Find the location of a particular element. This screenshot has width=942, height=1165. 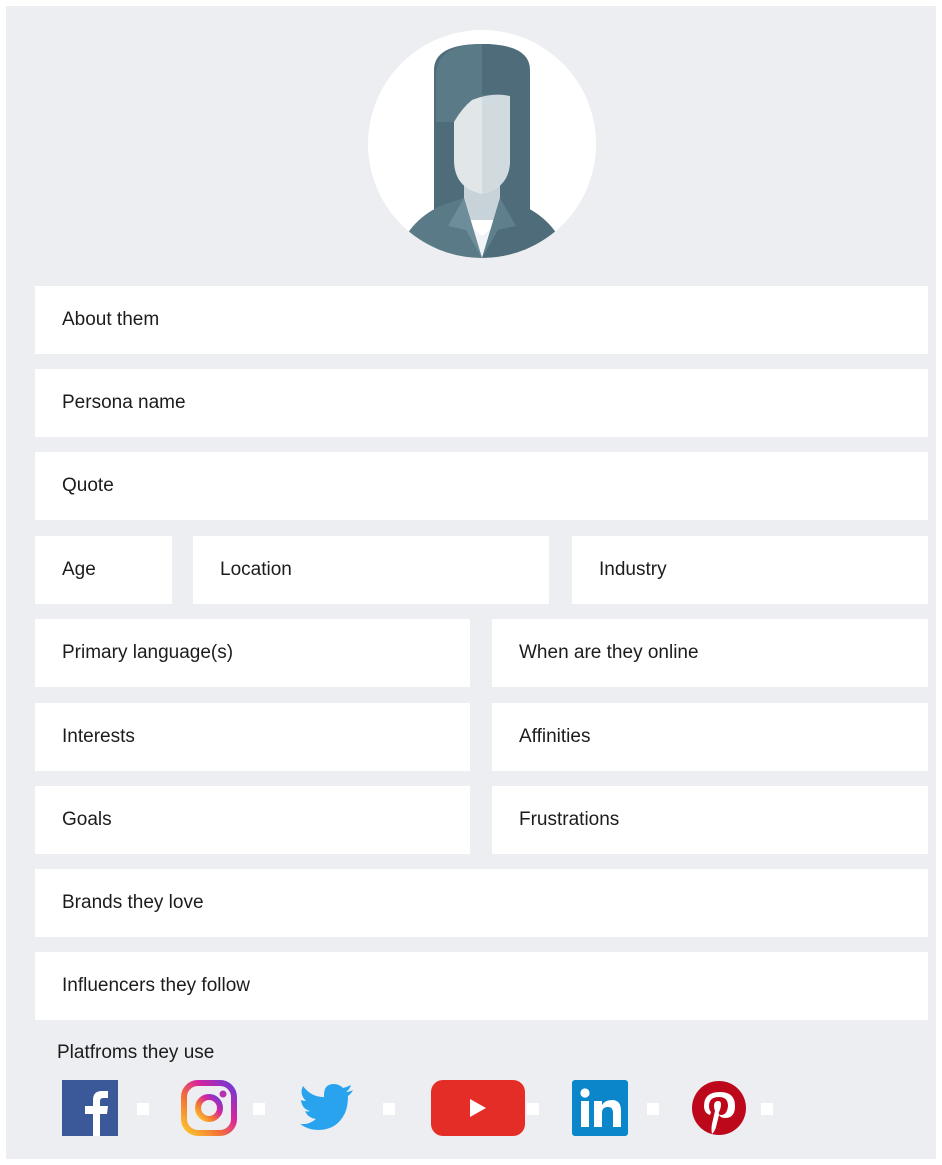

platform-icons is located at coordinates (437, 1108).